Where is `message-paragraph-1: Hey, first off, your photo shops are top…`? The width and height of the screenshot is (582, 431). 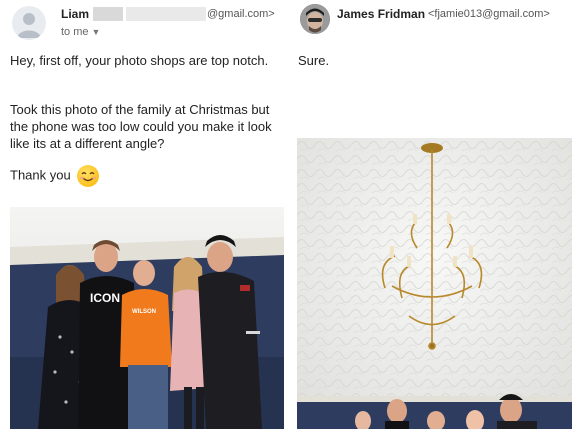
message-paragraph-1: Hey, first off, your photo shops are top… is located at coordinates (139, 60).